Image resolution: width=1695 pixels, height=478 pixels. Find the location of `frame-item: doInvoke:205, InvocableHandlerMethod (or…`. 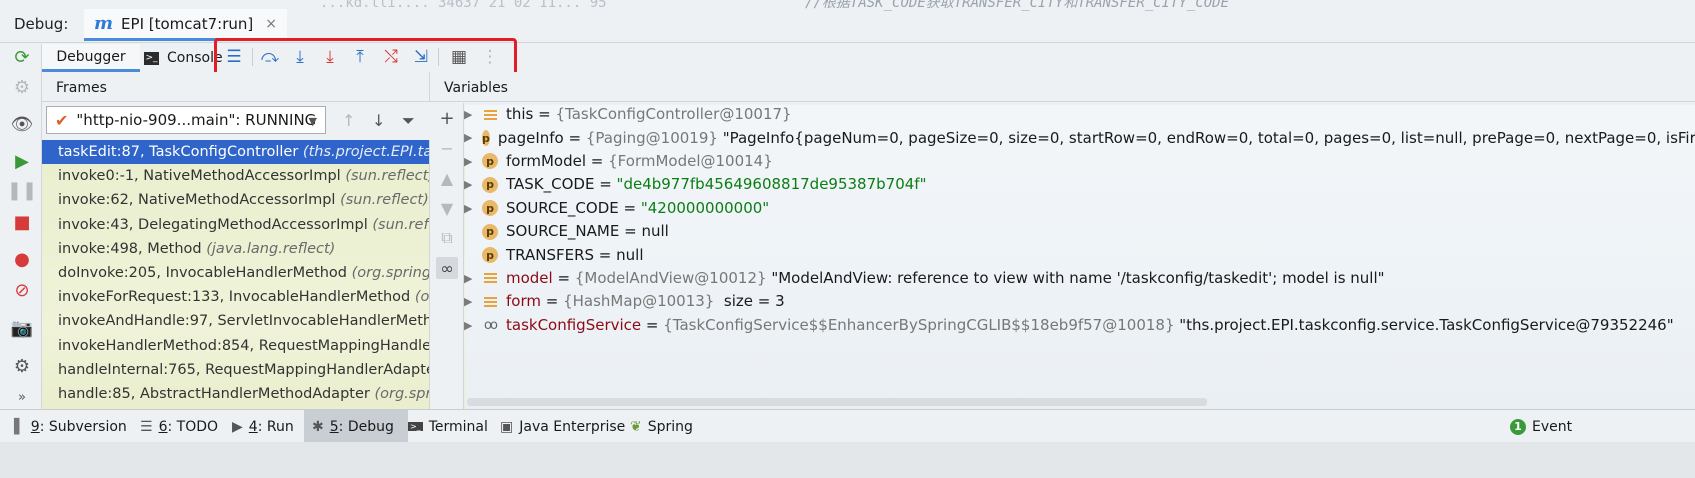

frame-item: doInvoke:205, InvocableHandlerMethod (or… is located at coordinates (235, 273).